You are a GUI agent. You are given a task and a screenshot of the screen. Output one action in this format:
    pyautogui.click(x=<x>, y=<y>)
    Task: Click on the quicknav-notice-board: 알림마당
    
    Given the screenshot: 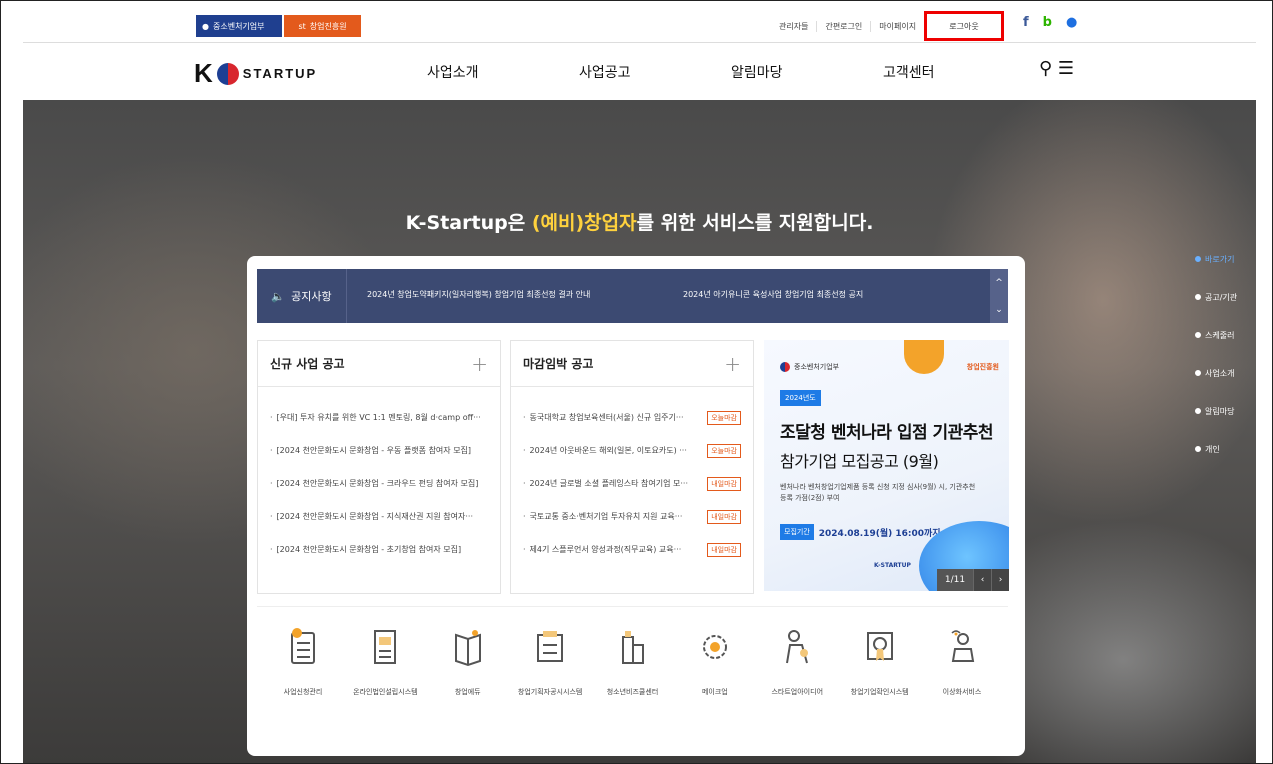 What is the action you would take?
    pyautogui.click(x=1225, y=411)
    